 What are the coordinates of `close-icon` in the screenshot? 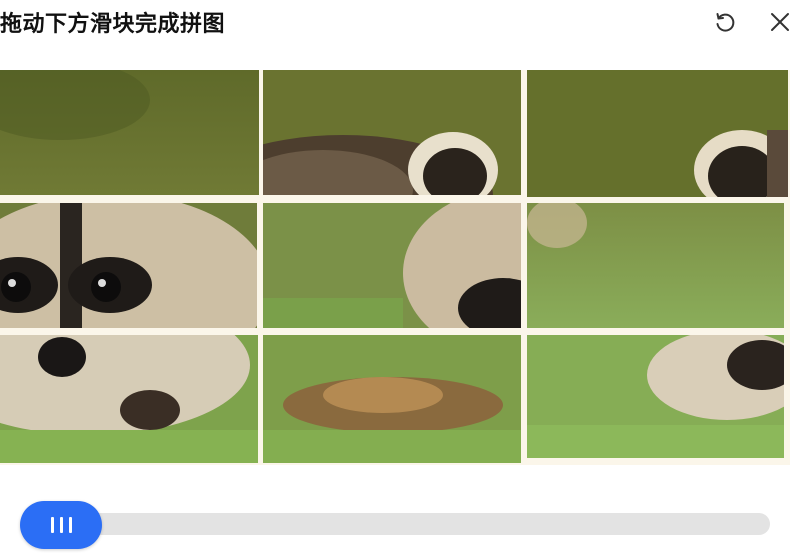 It's located at (780, 22).